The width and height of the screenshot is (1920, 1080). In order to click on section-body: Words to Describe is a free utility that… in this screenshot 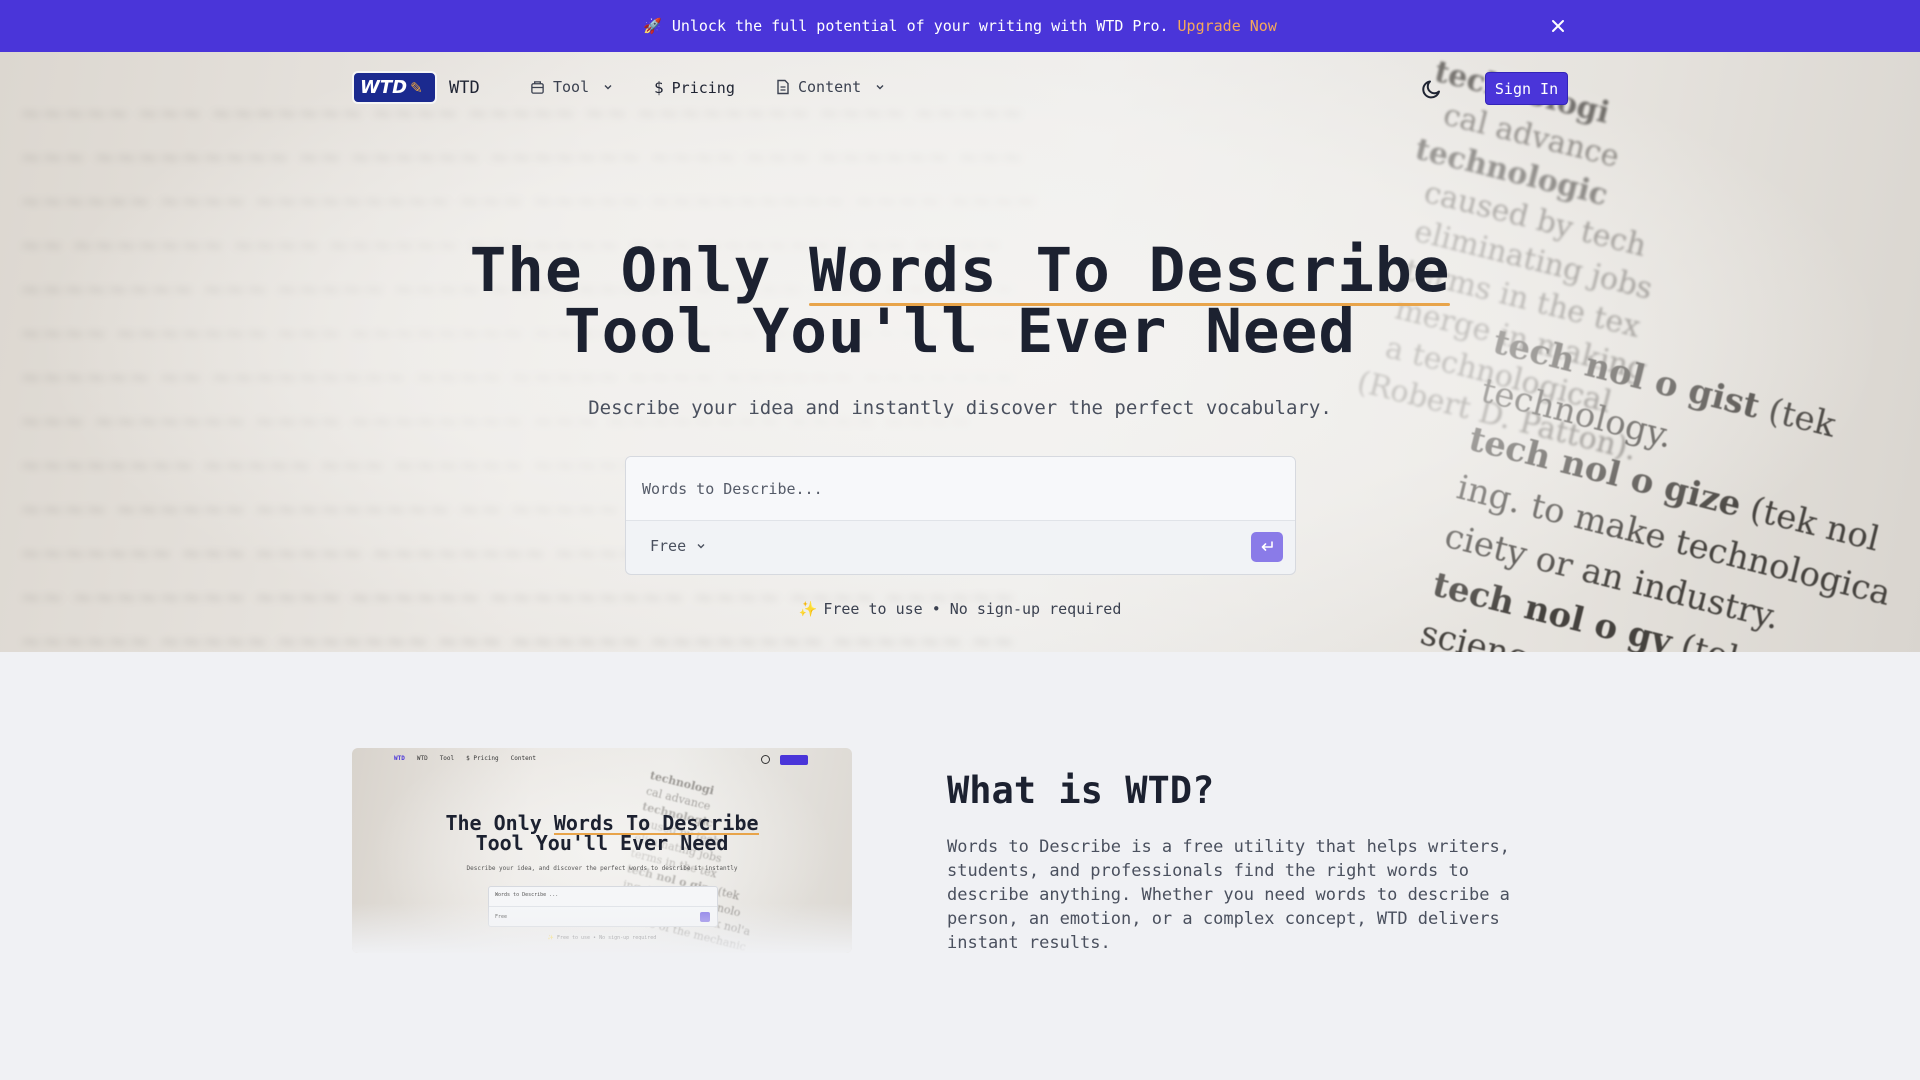, I will do `click(1228, 895)`.